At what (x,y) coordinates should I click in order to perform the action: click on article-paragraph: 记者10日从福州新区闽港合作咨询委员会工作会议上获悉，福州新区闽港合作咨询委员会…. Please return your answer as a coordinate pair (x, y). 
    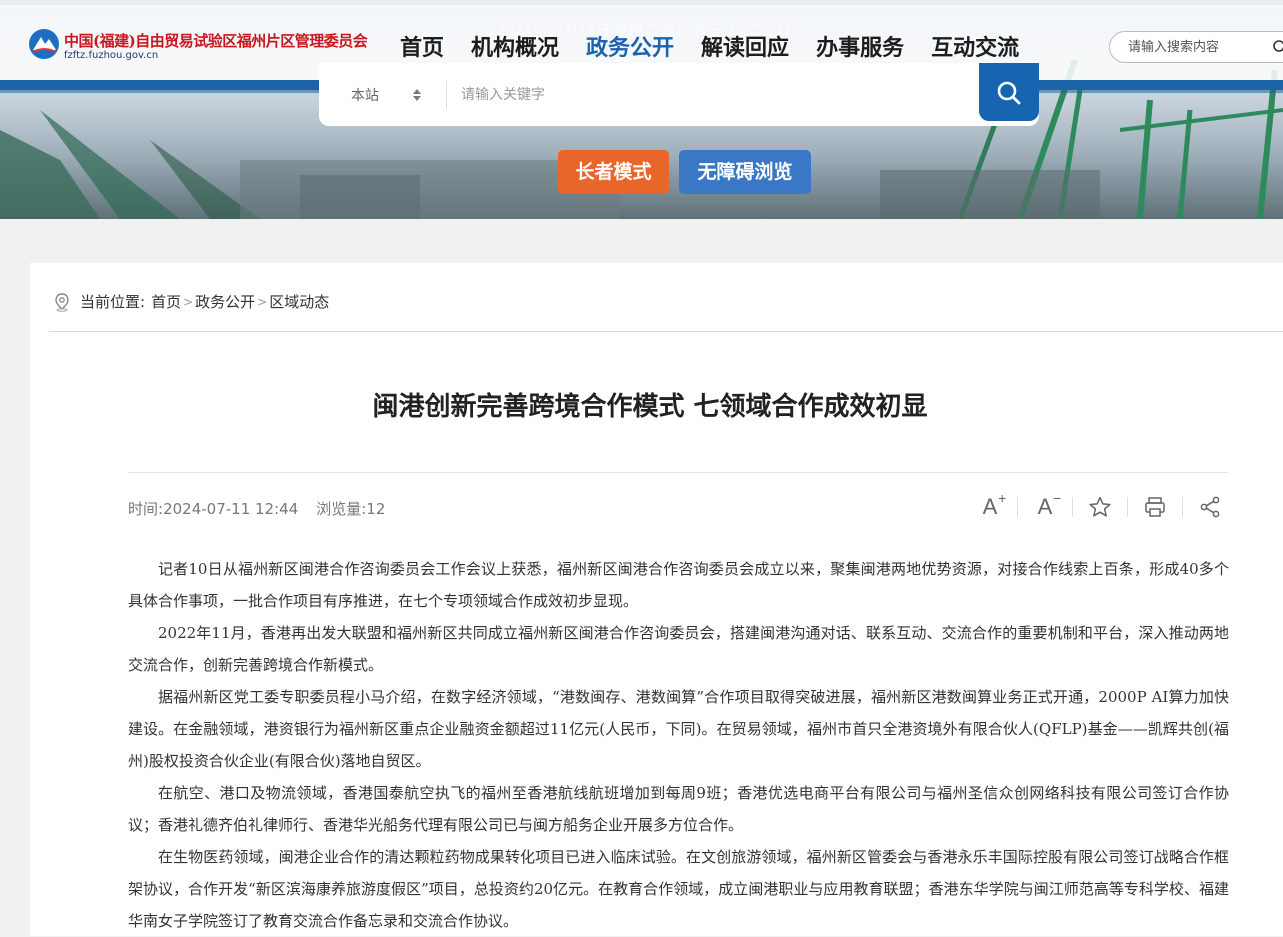
    Looking at the image, I should click on (678, 585).